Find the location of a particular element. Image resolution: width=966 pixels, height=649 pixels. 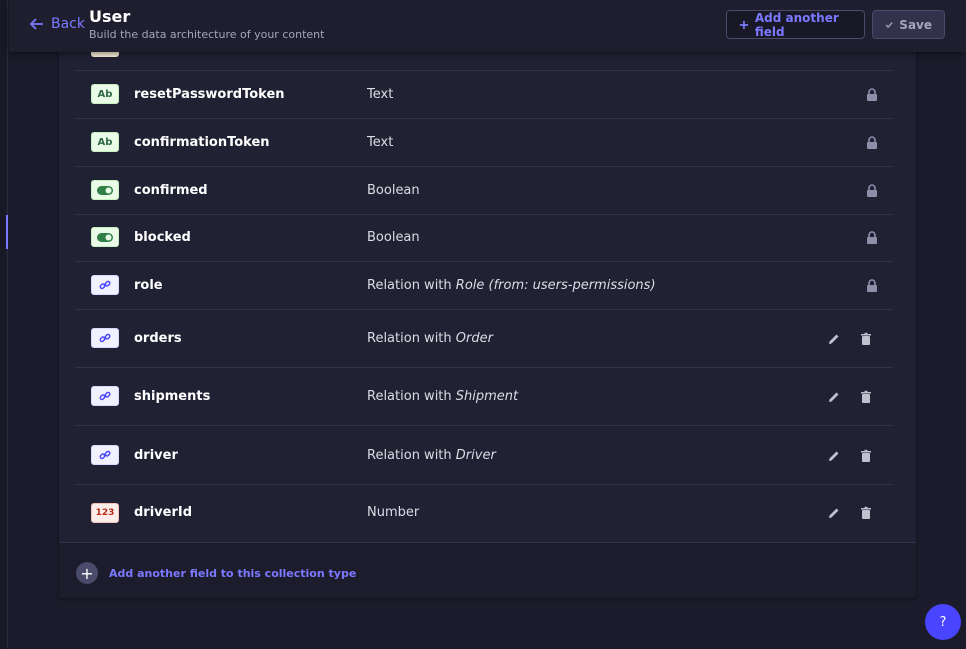

field-name: orders is located at coordinates (158, 338).